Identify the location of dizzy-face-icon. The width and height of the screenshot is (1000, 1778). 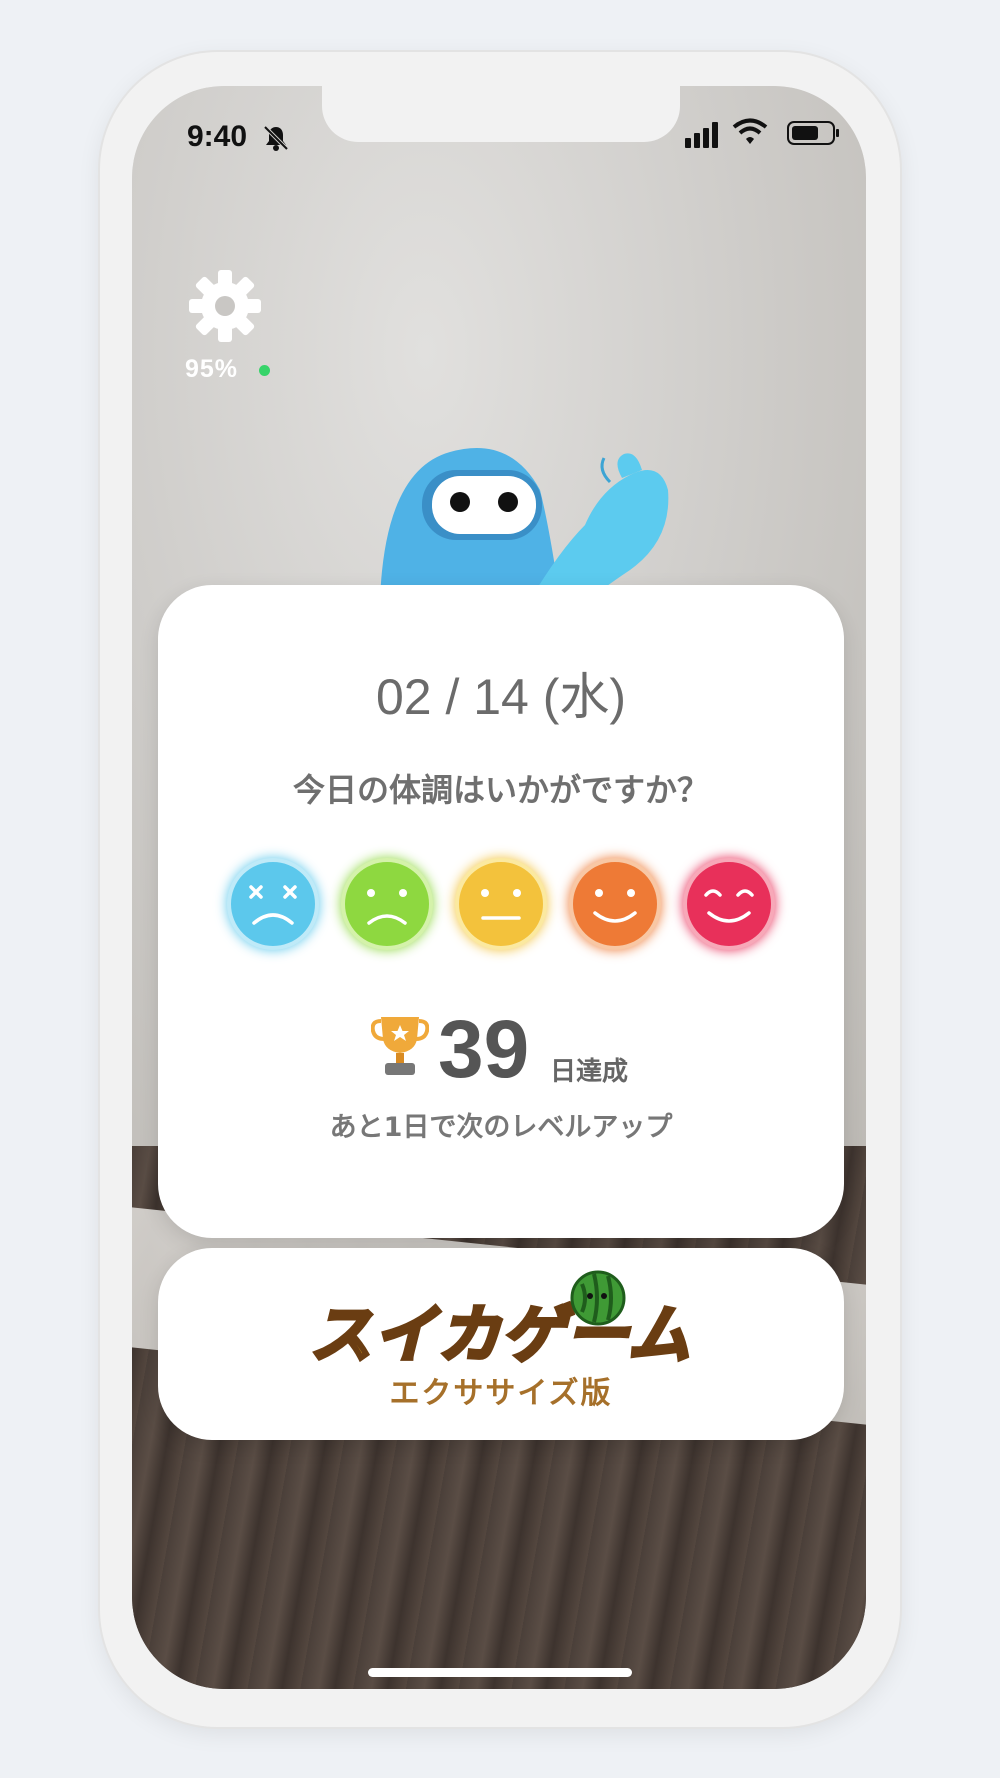
(273, 904).